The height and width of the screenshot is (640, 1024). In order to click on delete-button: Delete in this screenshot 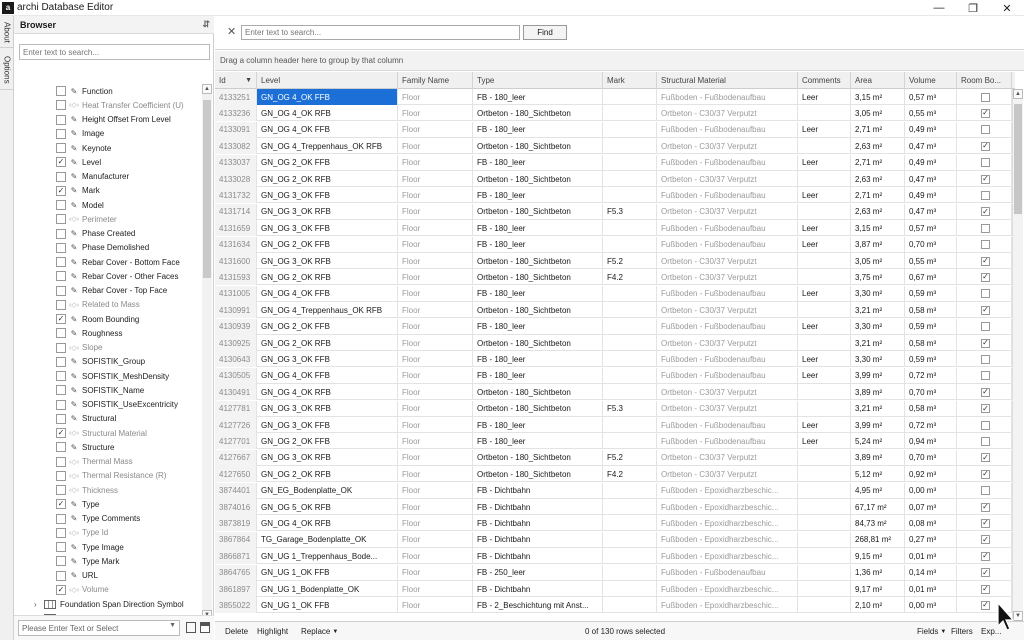, I will do `click(236, 631)`.